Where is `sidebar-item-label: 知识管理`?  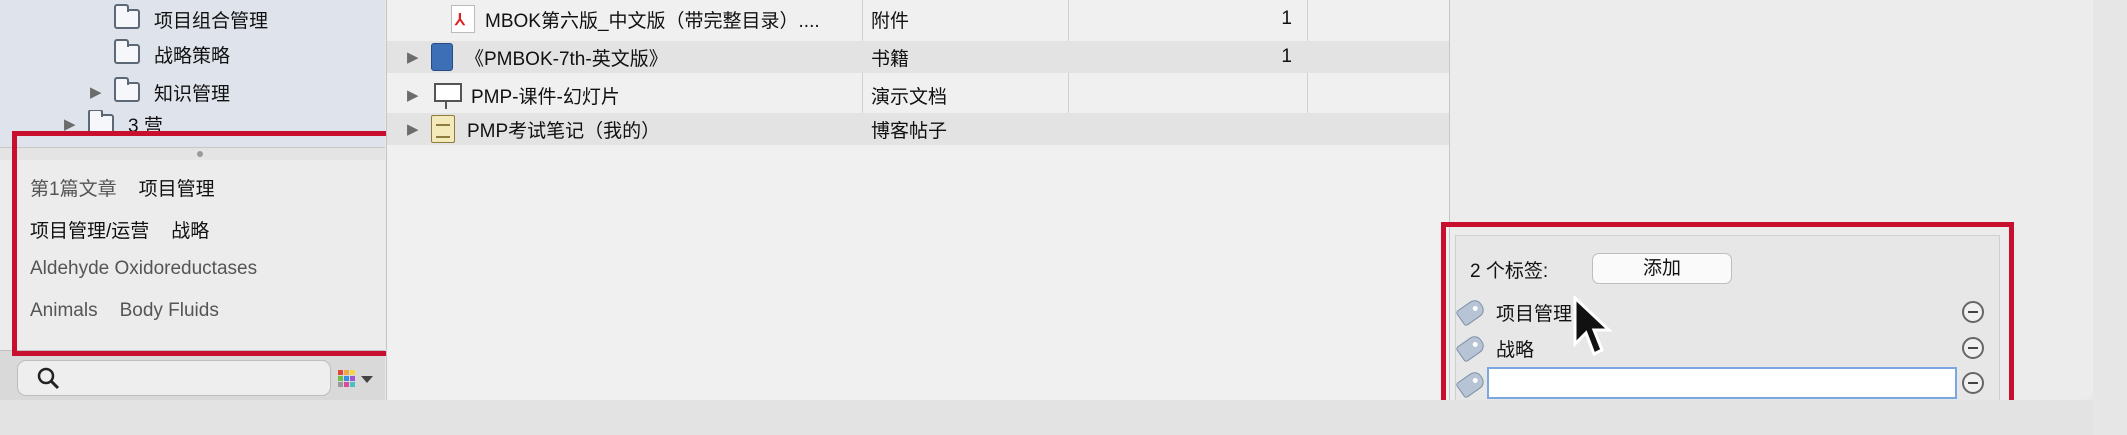 sidebar-item-label: 知识管理 is located at coordinates (192, 94).